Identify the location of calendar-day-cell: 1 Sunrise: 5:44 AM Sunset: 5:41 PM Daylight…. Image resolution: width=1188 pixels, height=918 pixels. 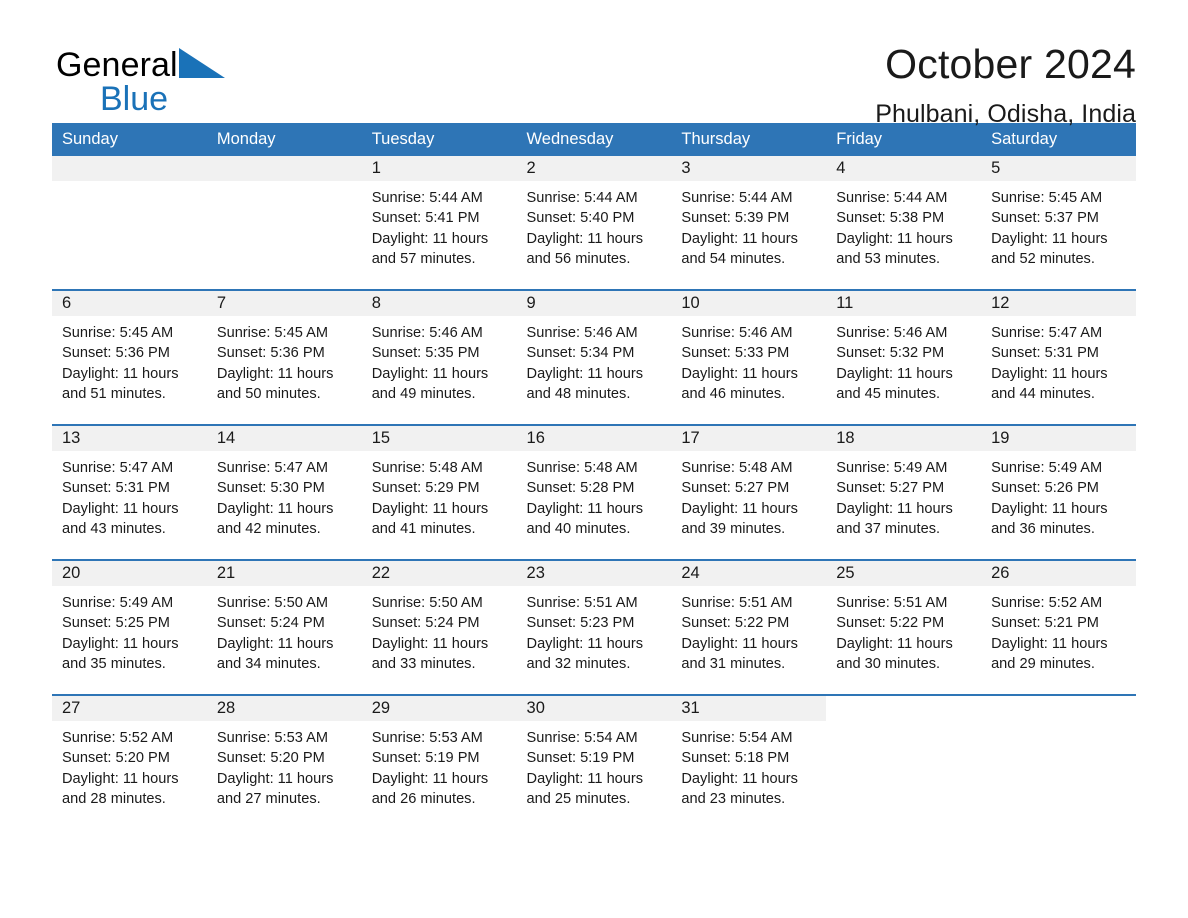
(439, 223).